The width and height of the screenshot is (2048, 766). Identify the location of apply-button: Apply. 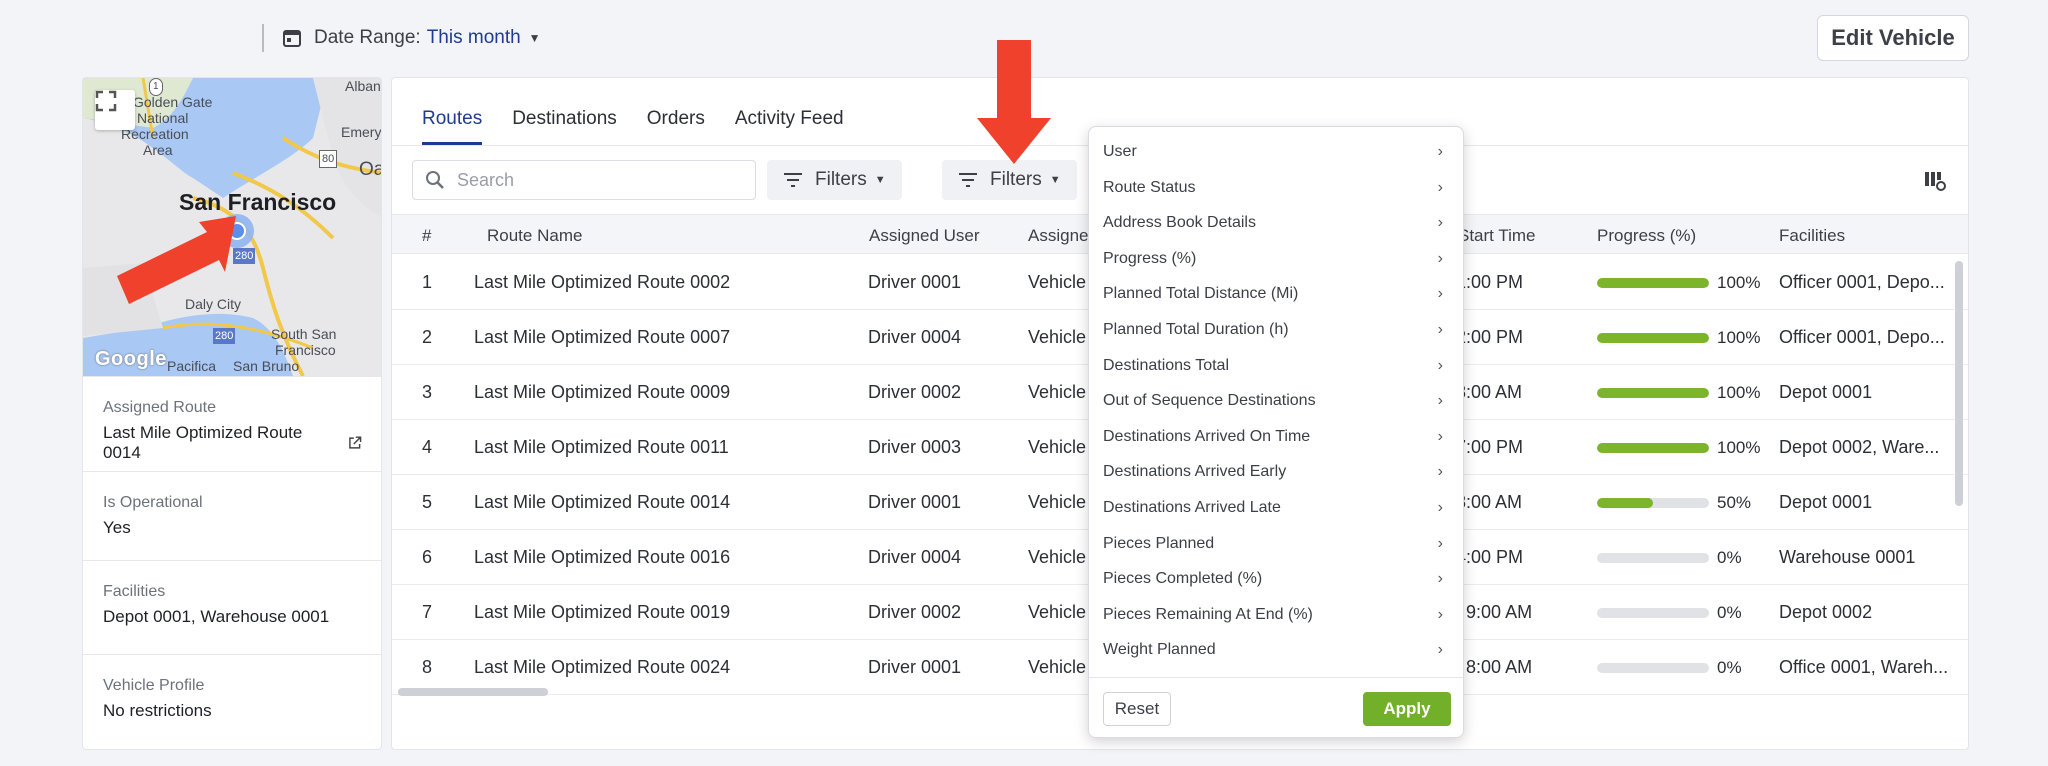
(1407, 709).